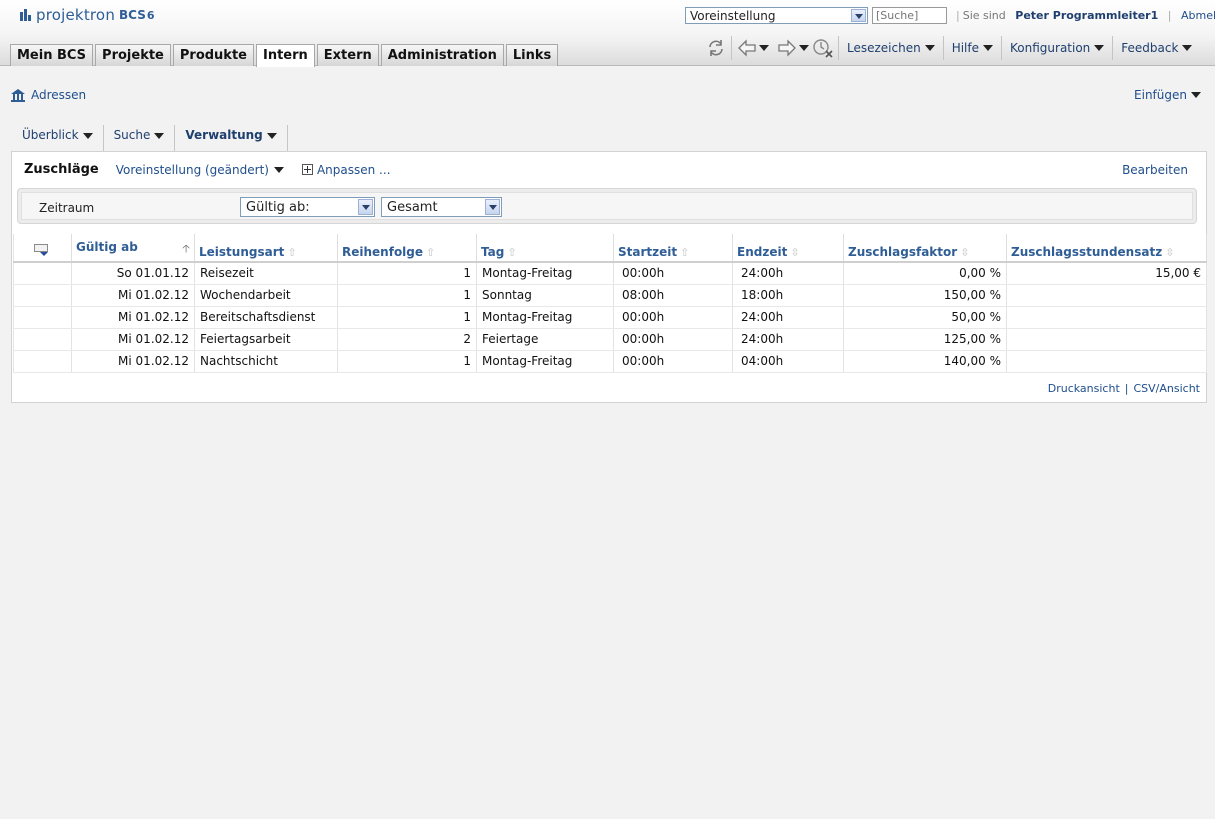 The height and width of the screenshot is (819, 1215). Describe the element at coordinates (18, 95) in the screenshot. I see `address-book-icon` at that location.